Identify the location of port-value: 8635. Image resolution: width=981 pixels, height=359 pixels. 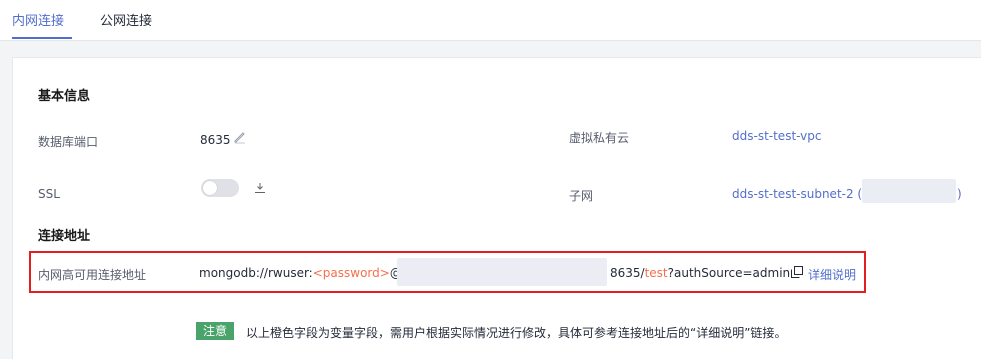
(215, 140).